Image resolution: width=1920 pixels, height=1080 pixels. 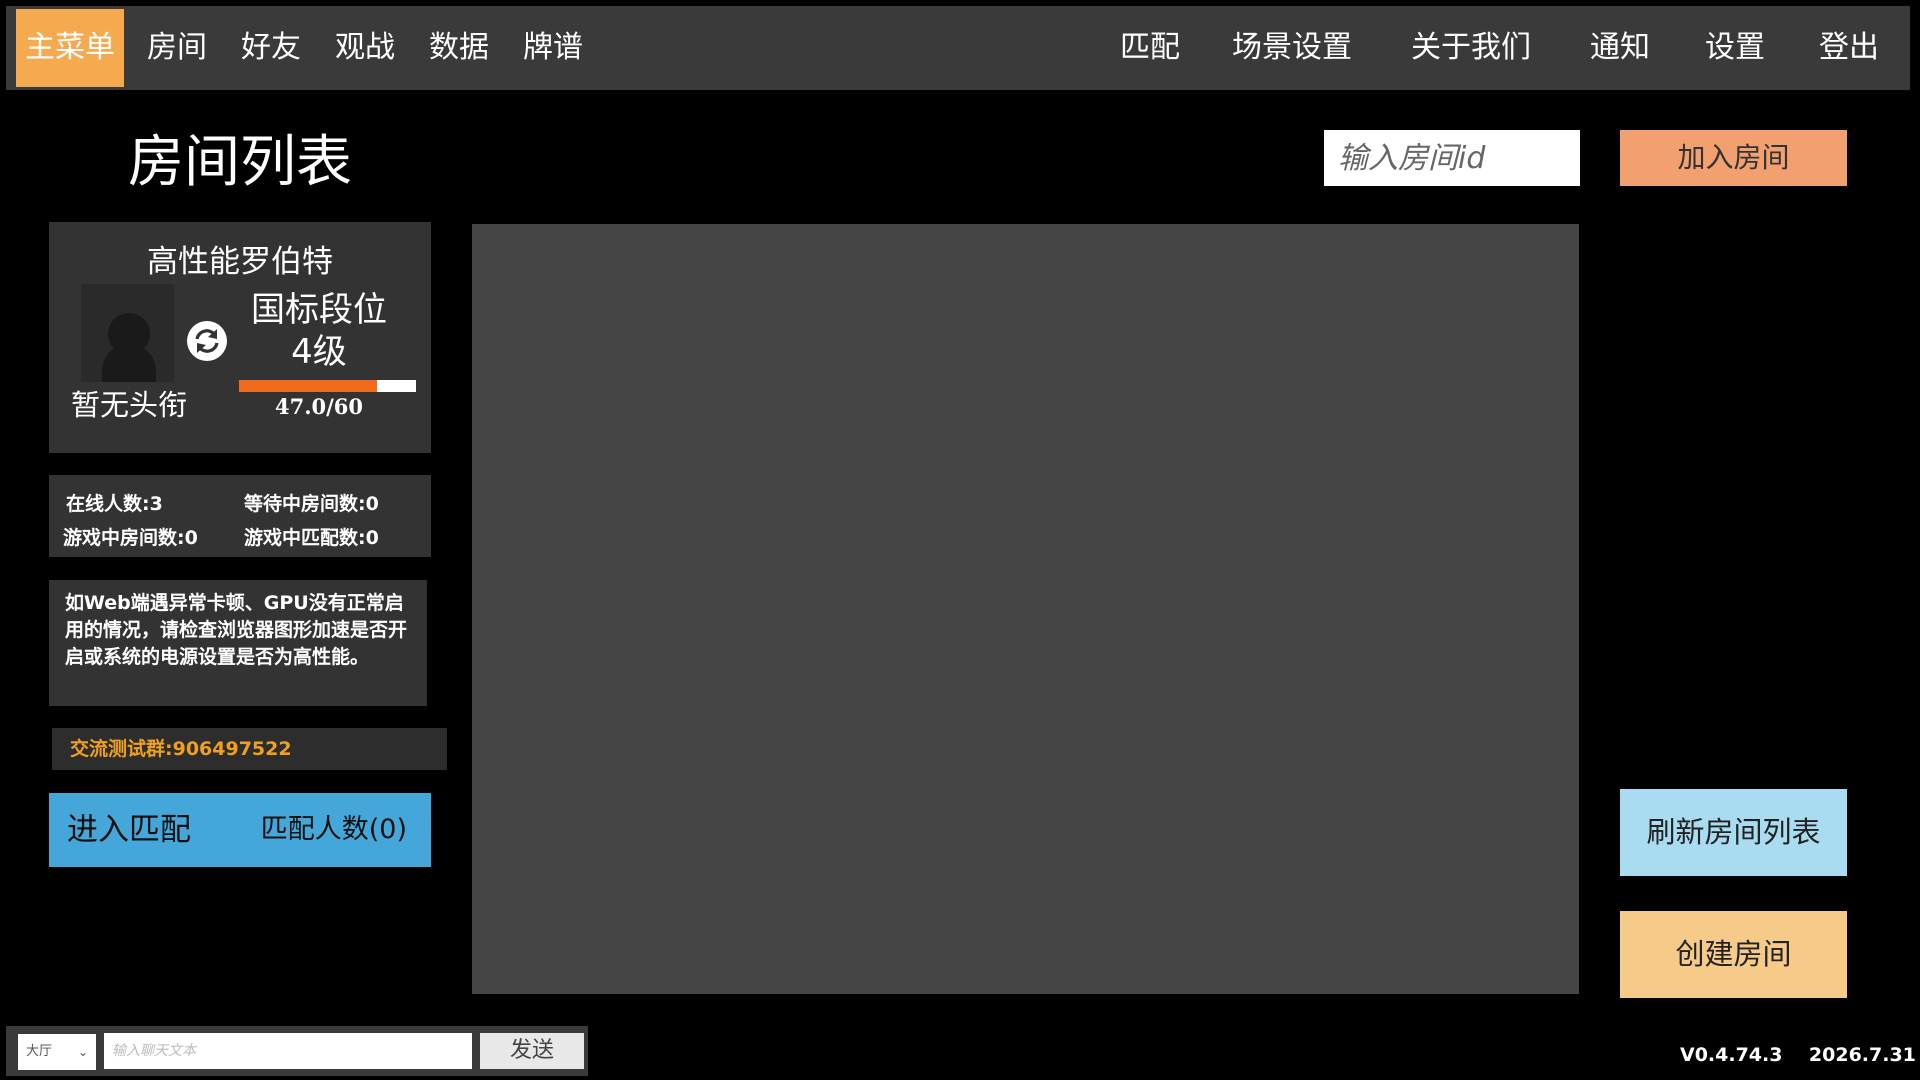 What do you see at coordinates (1471, 48) in the screenshot?
I see `nav-about-us: 关于我们` at bounding box center [1471, 48].